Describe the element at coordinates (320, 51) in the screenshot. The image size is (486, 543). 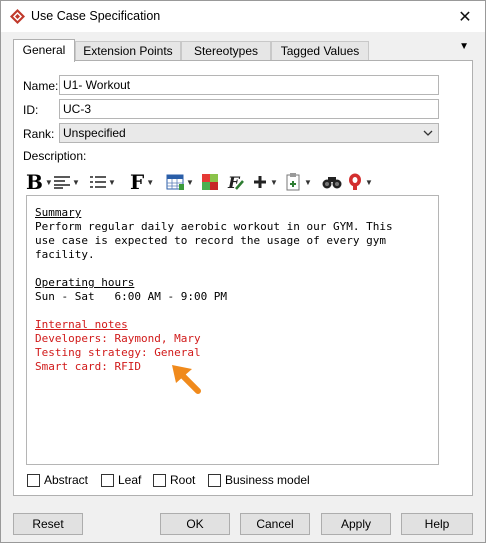
I see `tab-tagged-values: Tagged Values` at that location.